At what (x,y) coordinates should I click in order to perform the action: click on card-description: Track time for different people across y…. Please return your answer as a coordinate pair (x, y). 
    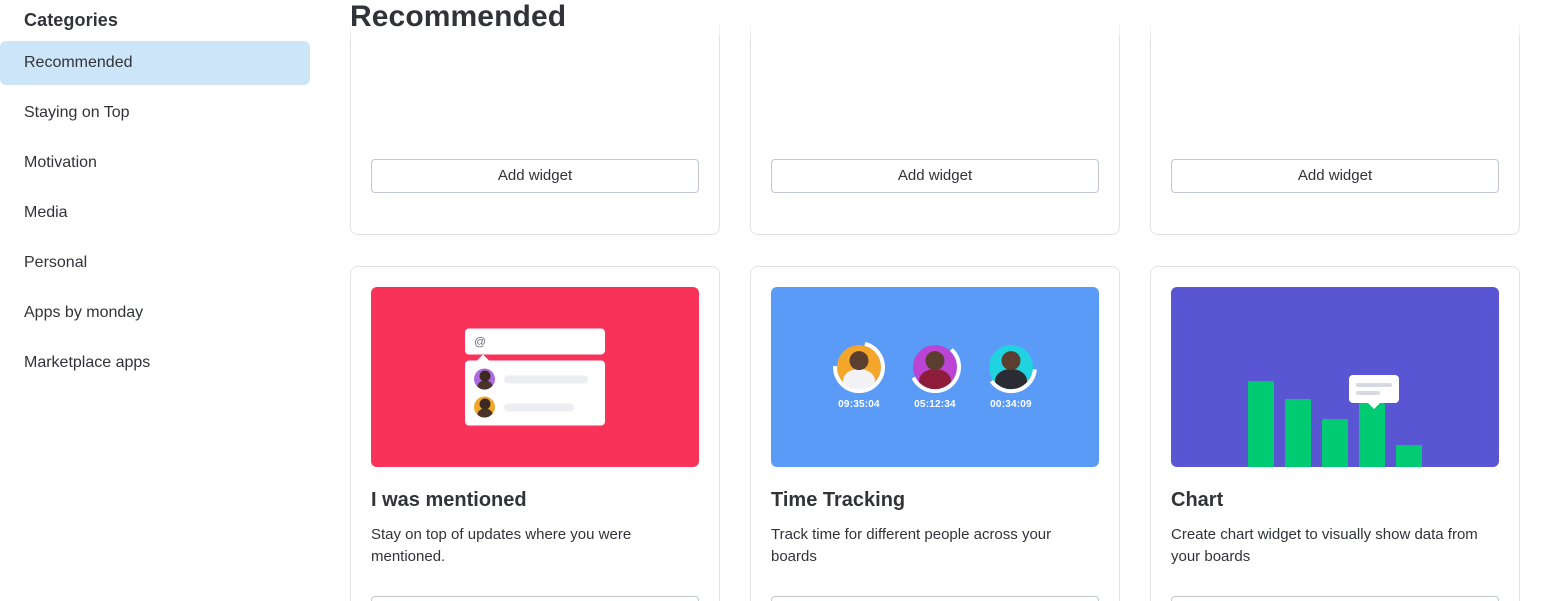
    Looking at the image, I should click on (911, 545).